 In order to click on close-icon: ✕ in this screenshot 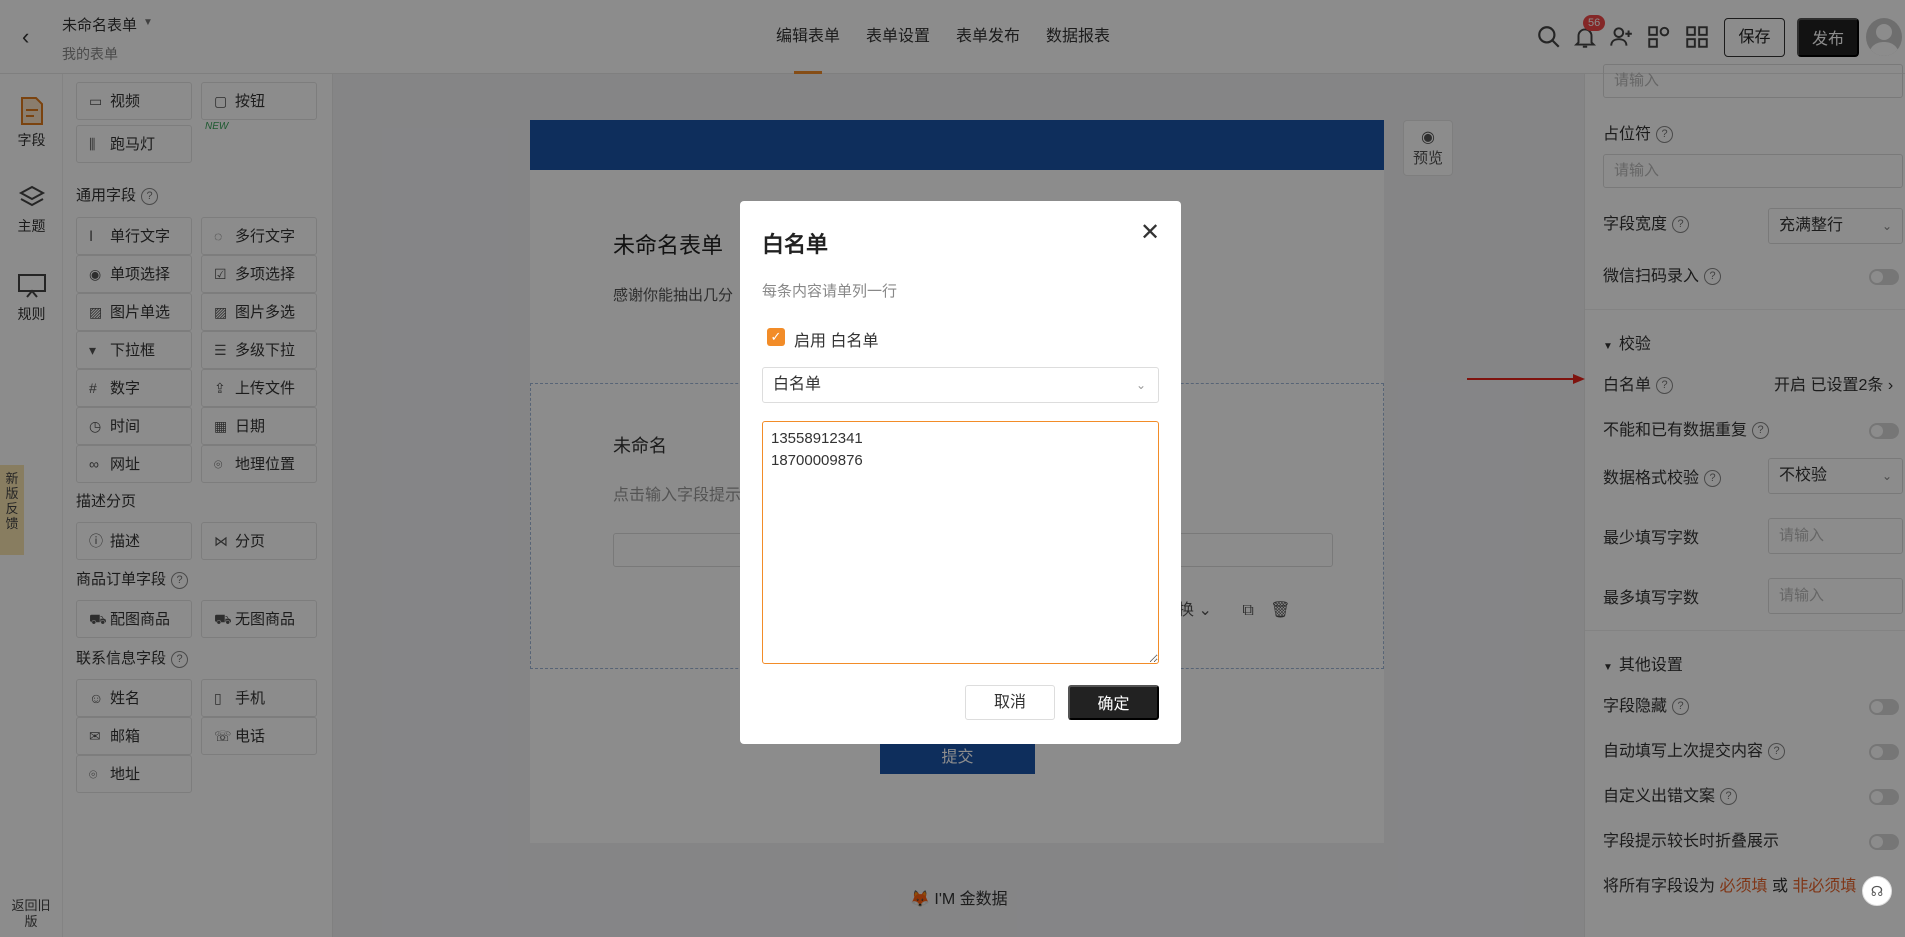, I will do `click(1150, 233)`.